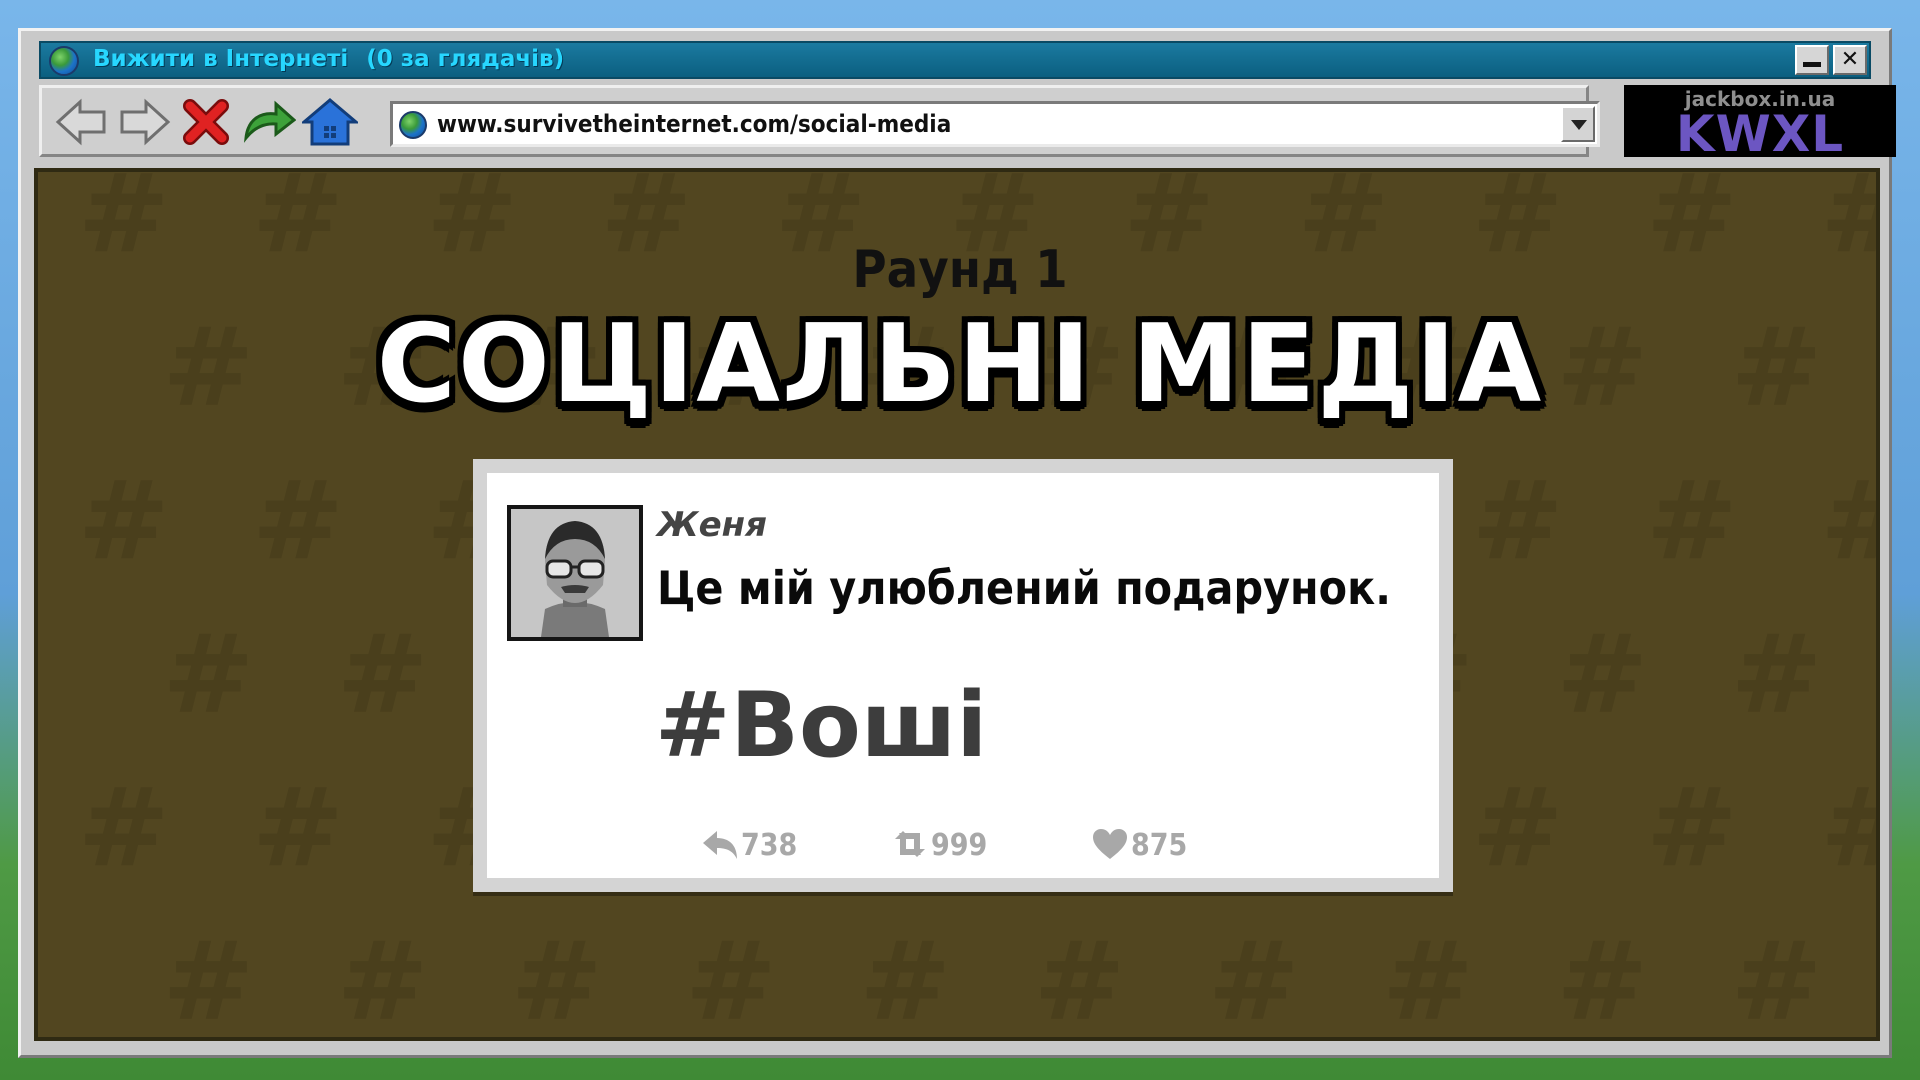 Image resolution: width=1920 pixels, height=1080 pixels. I want to click on avatar, so click(575, 573).